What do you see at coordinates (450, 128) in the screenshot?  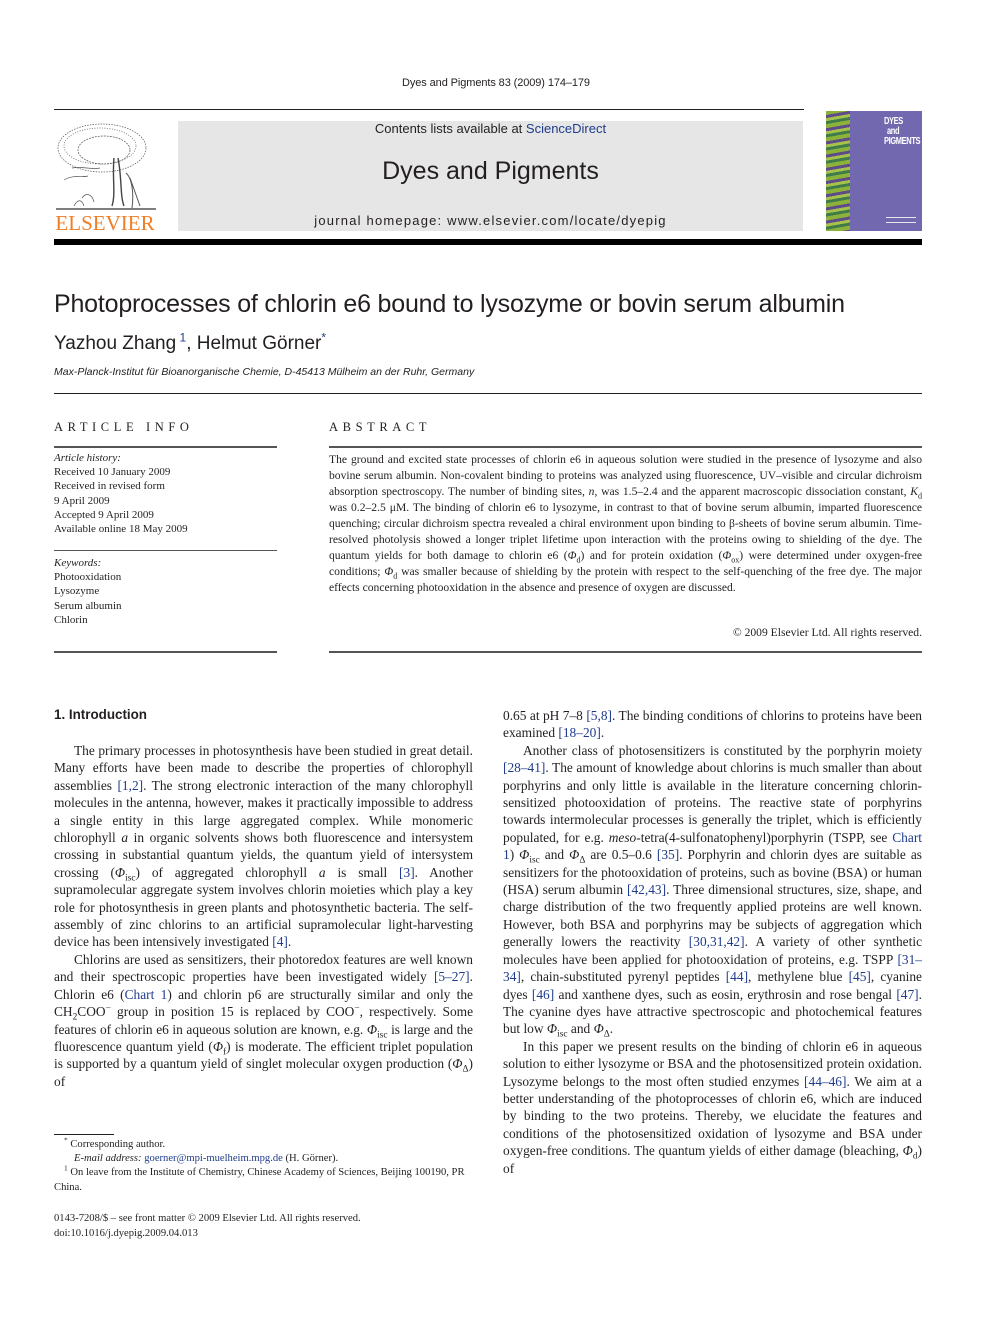 I see `contents-prefix: Contents lists available at` at bounding box center [450, 128].